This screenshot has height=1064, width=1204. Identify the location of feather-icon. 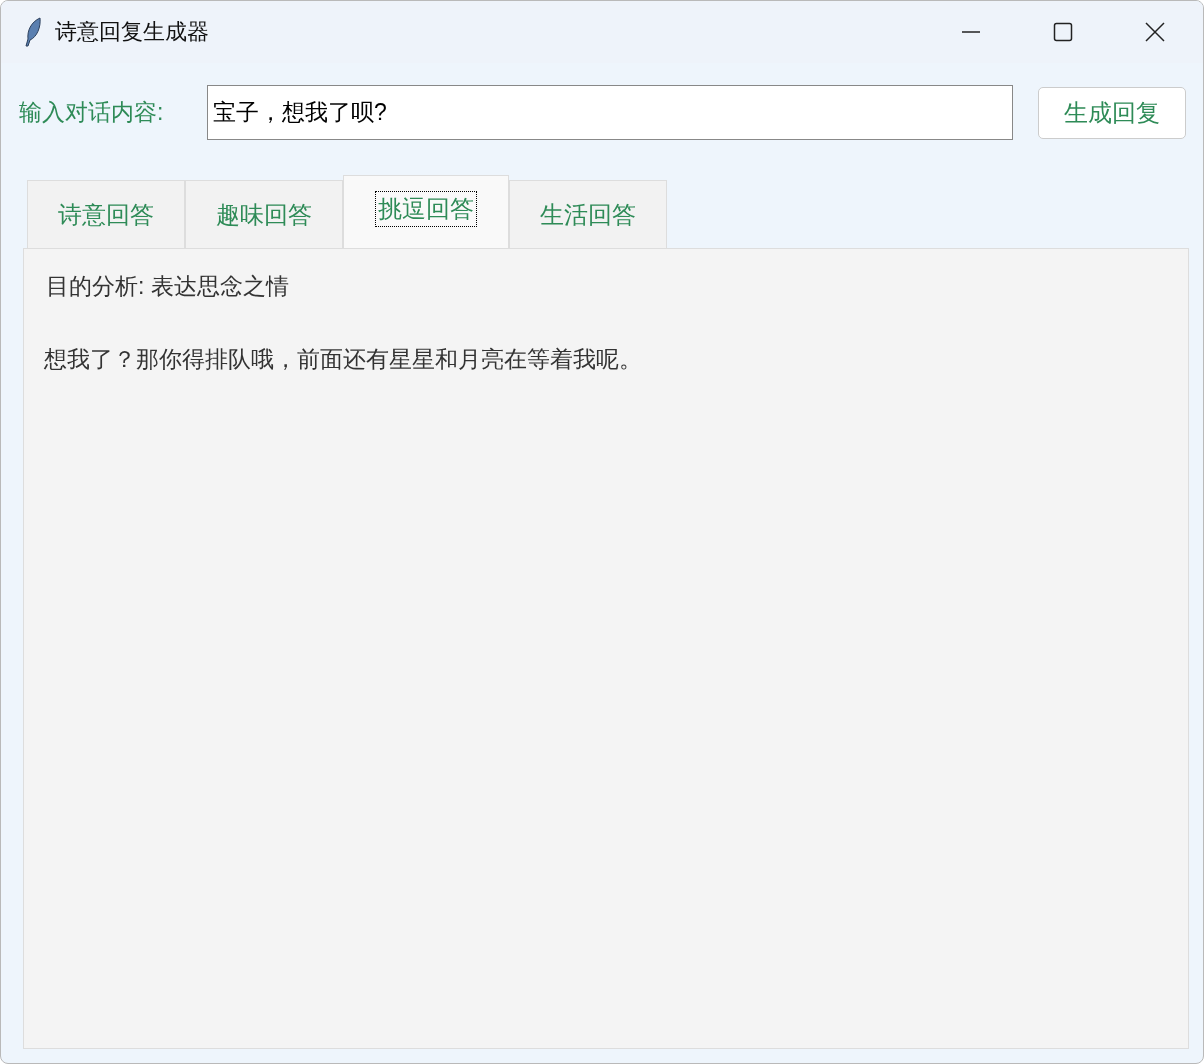
(33, 32).